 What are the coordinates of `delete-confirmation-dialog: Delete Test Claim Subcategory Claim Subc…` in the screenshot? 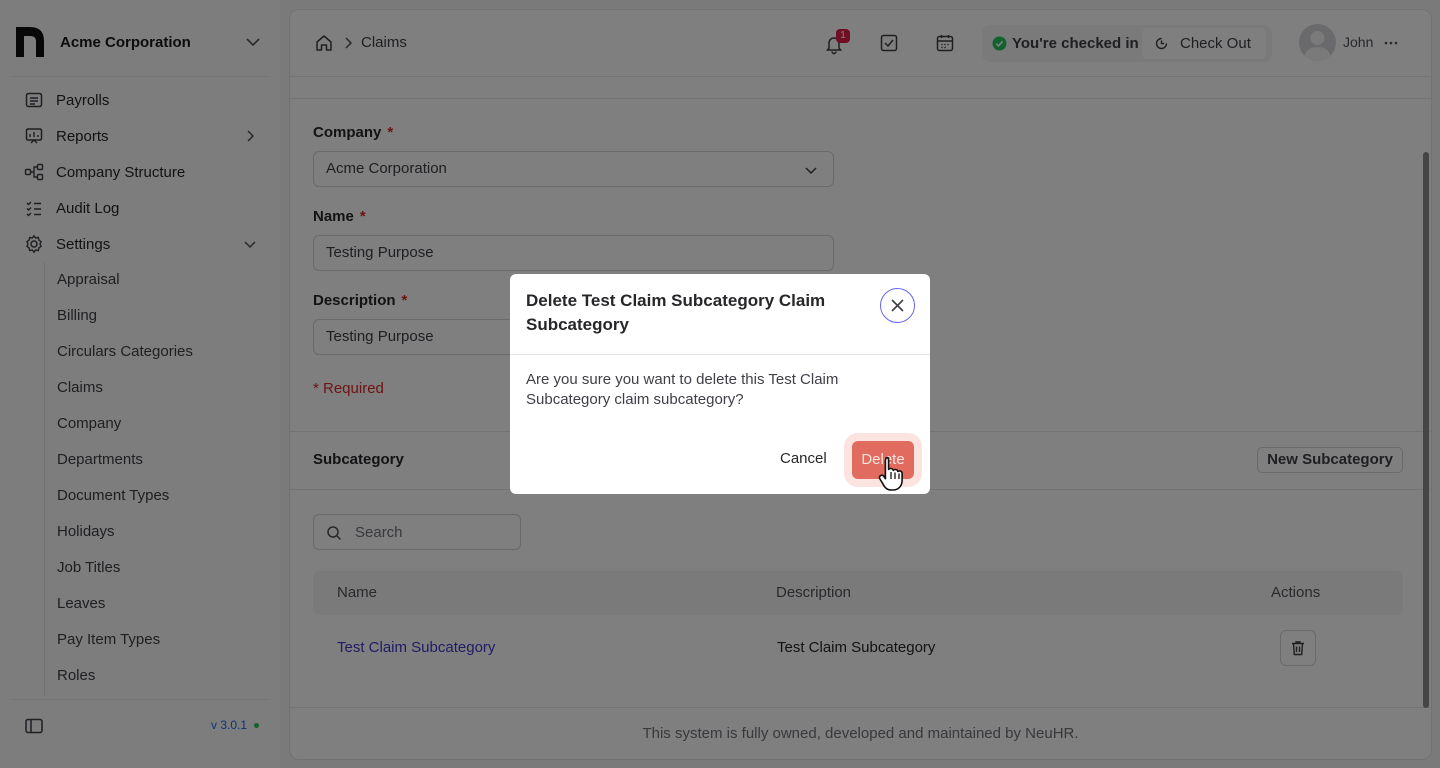 It's located at (720, 384).